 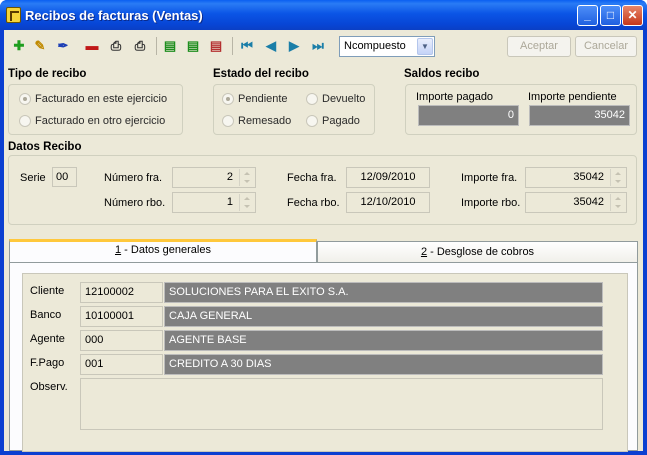 I want to click on print-preview-button: ⎙, so click(x=140, y=46).